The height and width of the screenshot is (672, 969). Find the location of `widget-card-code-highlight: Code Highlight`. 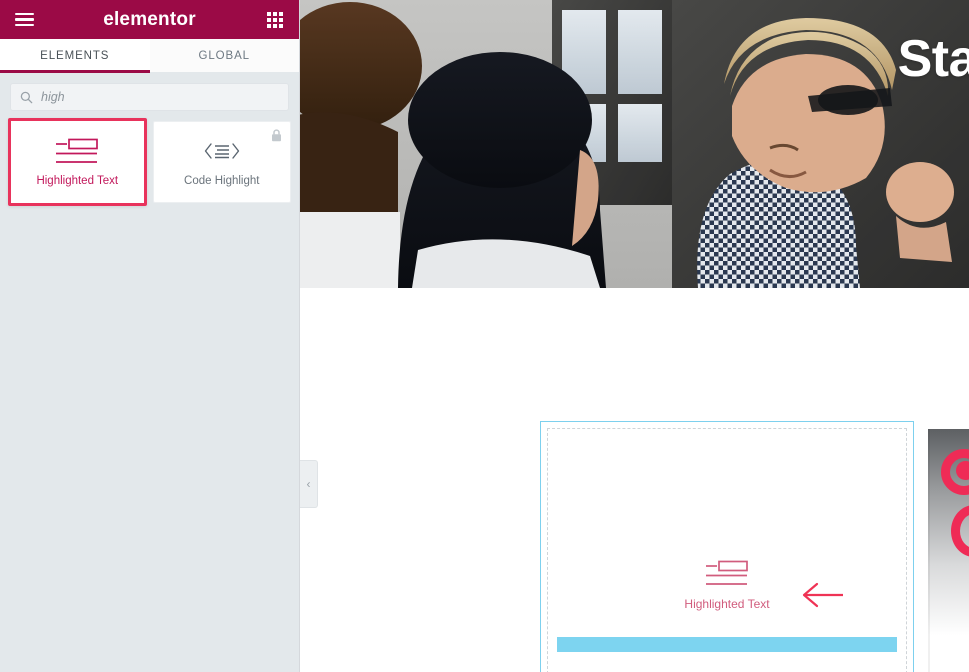

widget-card-code-highlight: Code Highlight is located at coordinates (221, 162).